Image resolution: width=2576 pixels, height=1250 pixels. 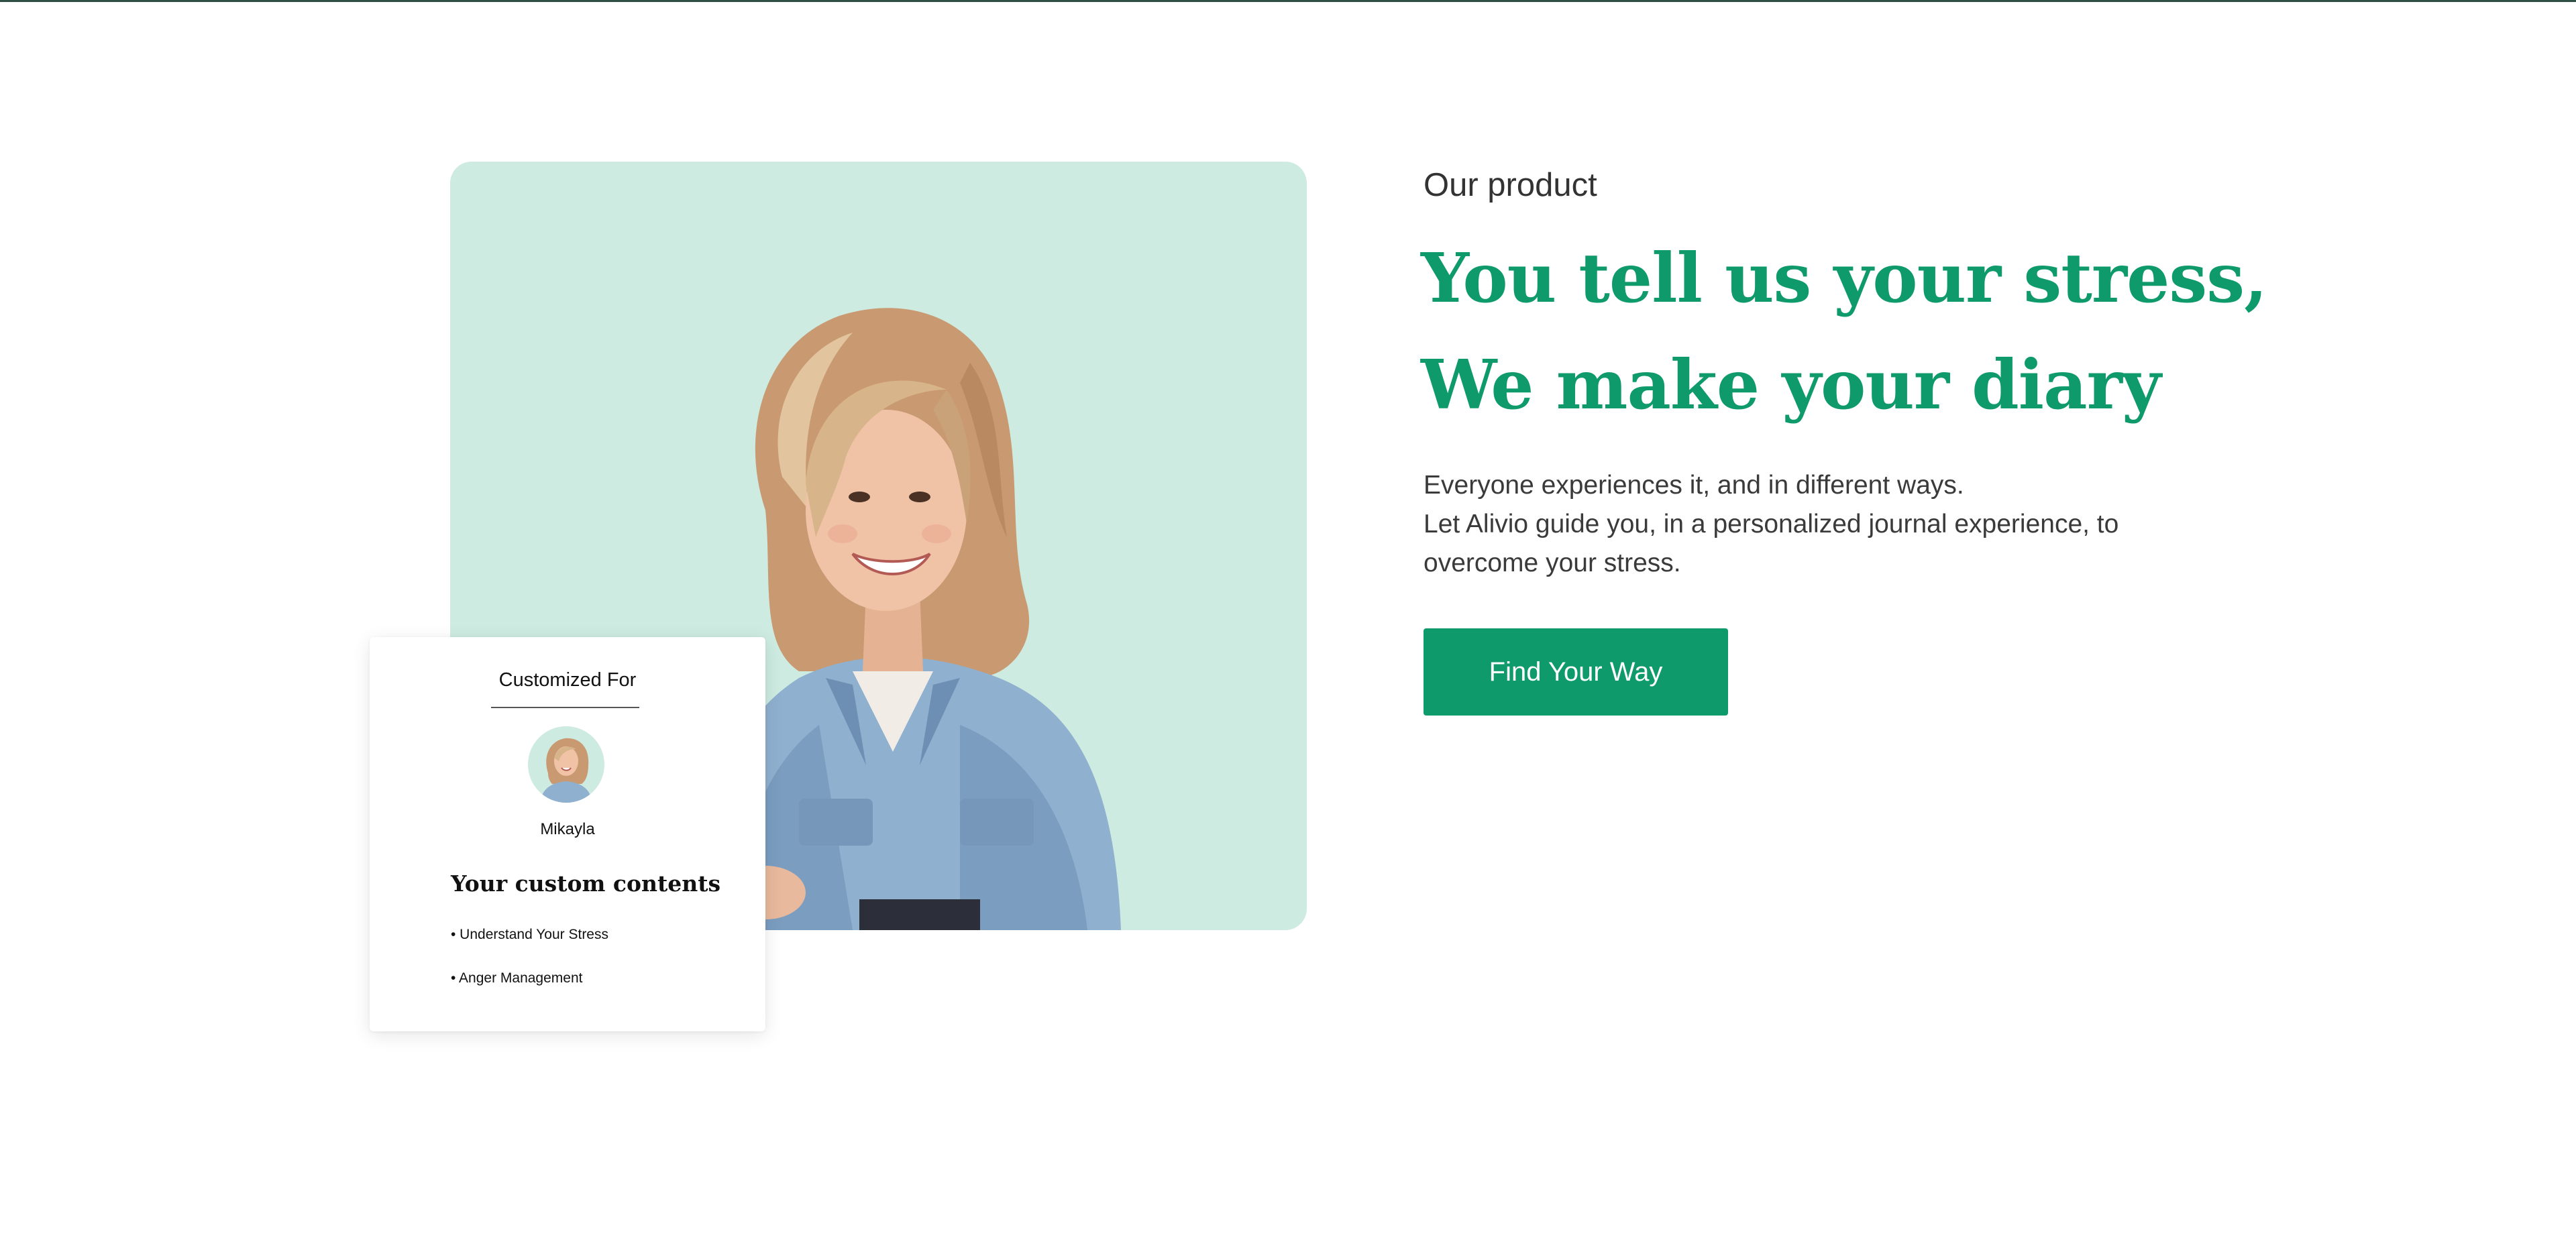 I want to click on list-item: • Anger Management, so click(x=517, y=978).